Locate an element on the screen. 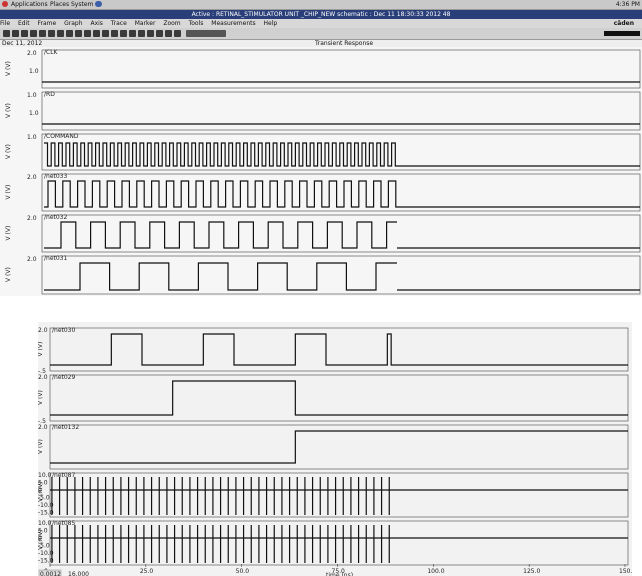  trace-net033 is located at coordinates (220, 194).